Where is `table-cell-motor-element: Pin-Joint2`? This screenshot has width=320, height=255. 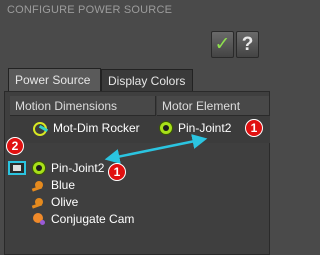
table-cell-motor-element: Pin-Joint2 is located at coordinates (195, 128).